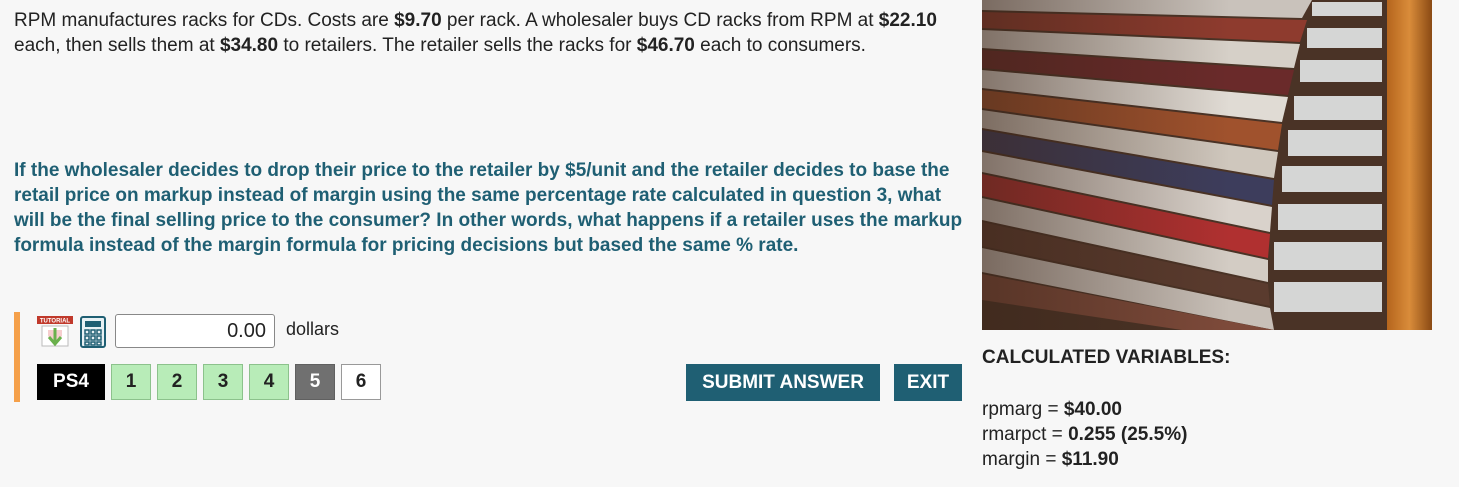 The height and width of the screenshot is (487, 1459). Describe the element at coordinates (665, 45) in the screenshot. I see `retail-price-value: $46.70` at that location.